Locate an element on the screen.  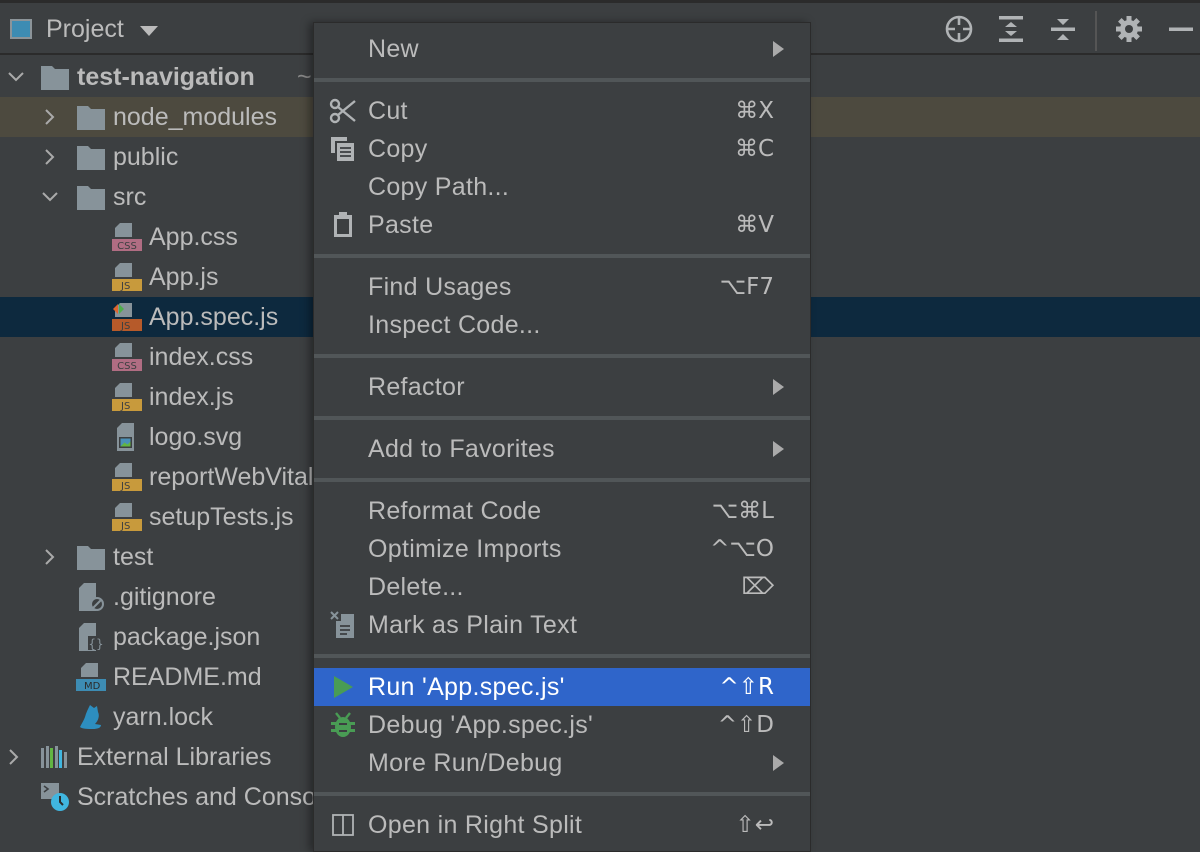
expand-all-icon is located at coordinates (1011, 29).